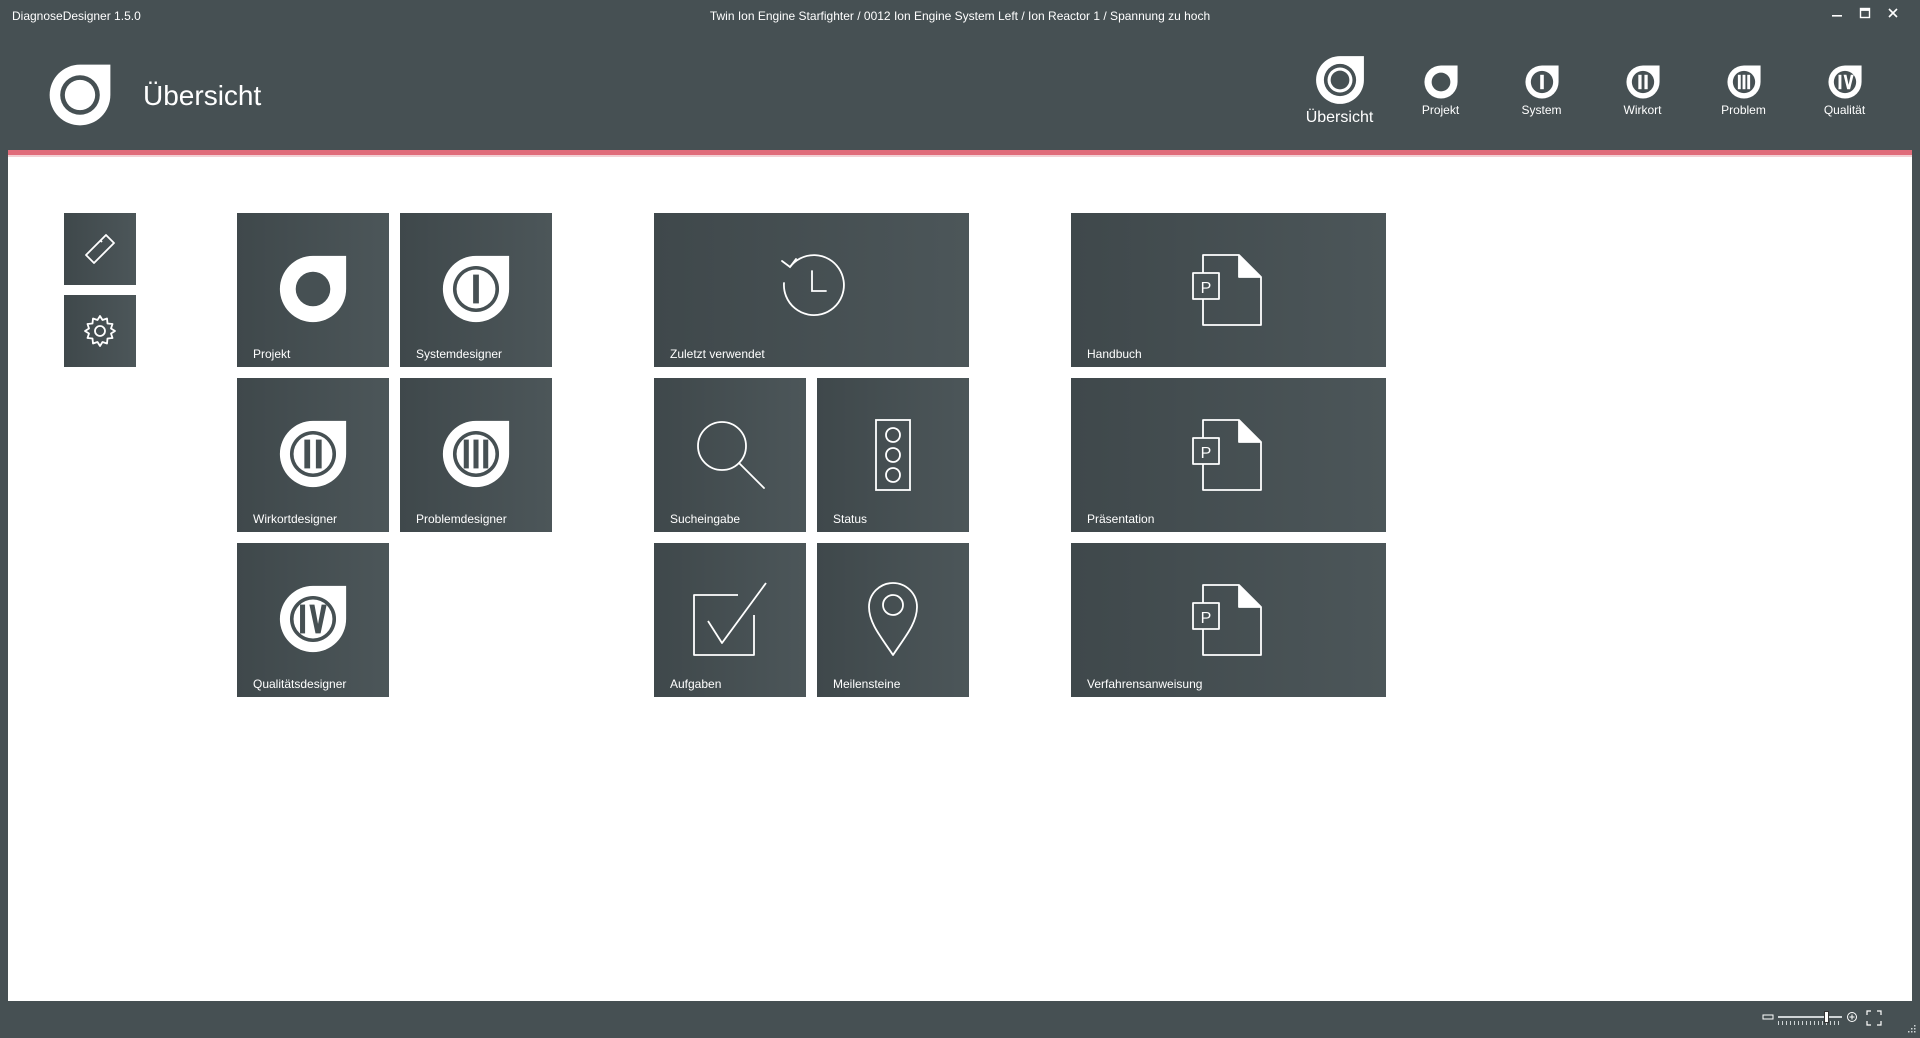  I want to click on app-name: DiagnoseDesigner 1.5.0, so click(76, 16).